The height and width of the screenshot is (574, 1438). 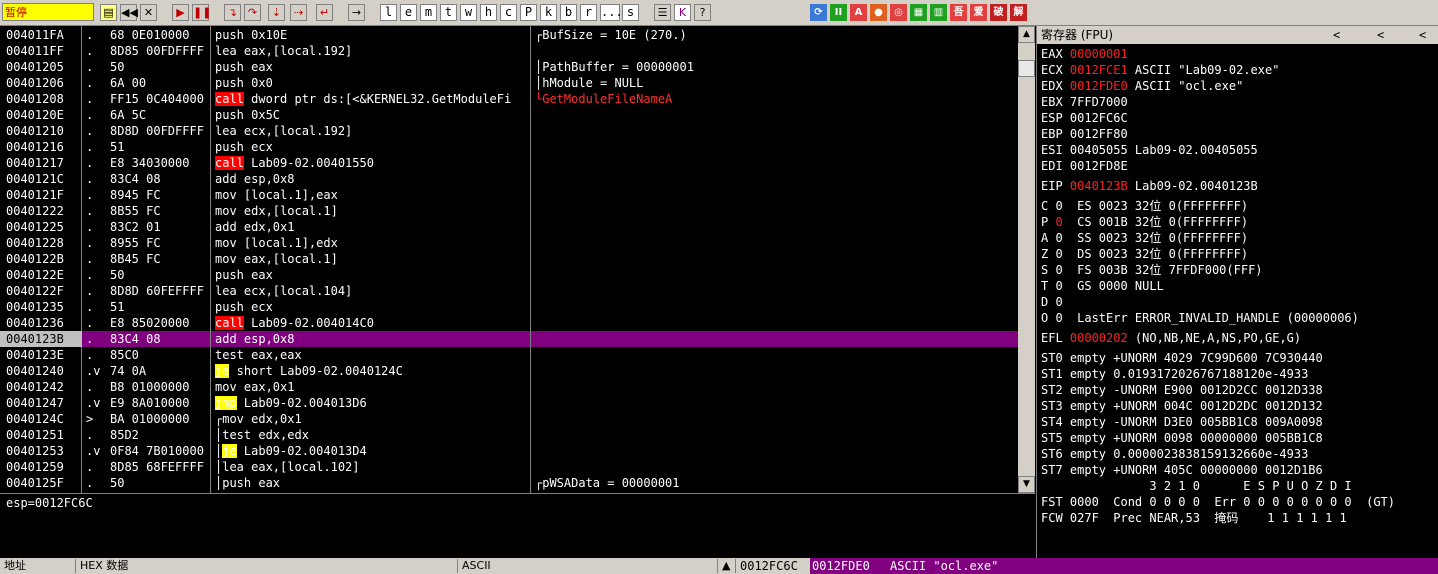 What do you see at coordinates (146, 355) in the screenshot?
I see `instruction-bytes: . 85C0` at bounding box center [146, 355].